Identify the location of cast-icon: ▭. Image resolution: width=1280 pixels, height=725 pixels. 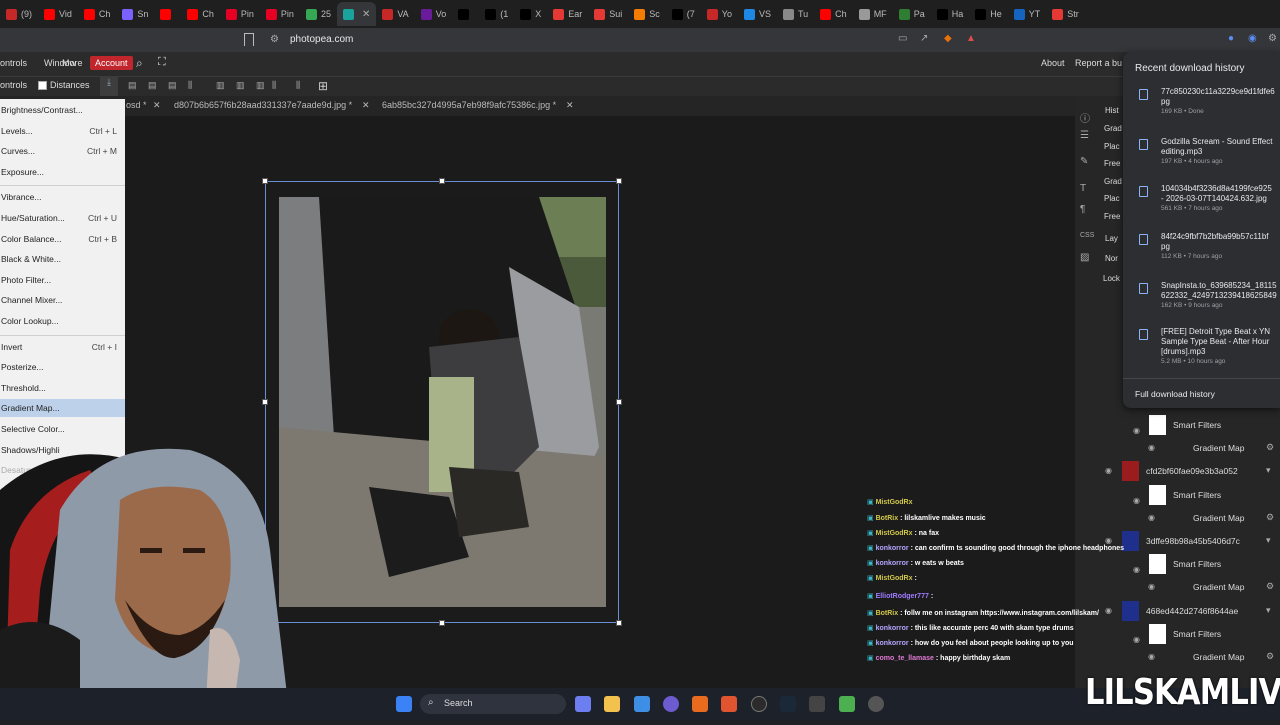
(902, 38).